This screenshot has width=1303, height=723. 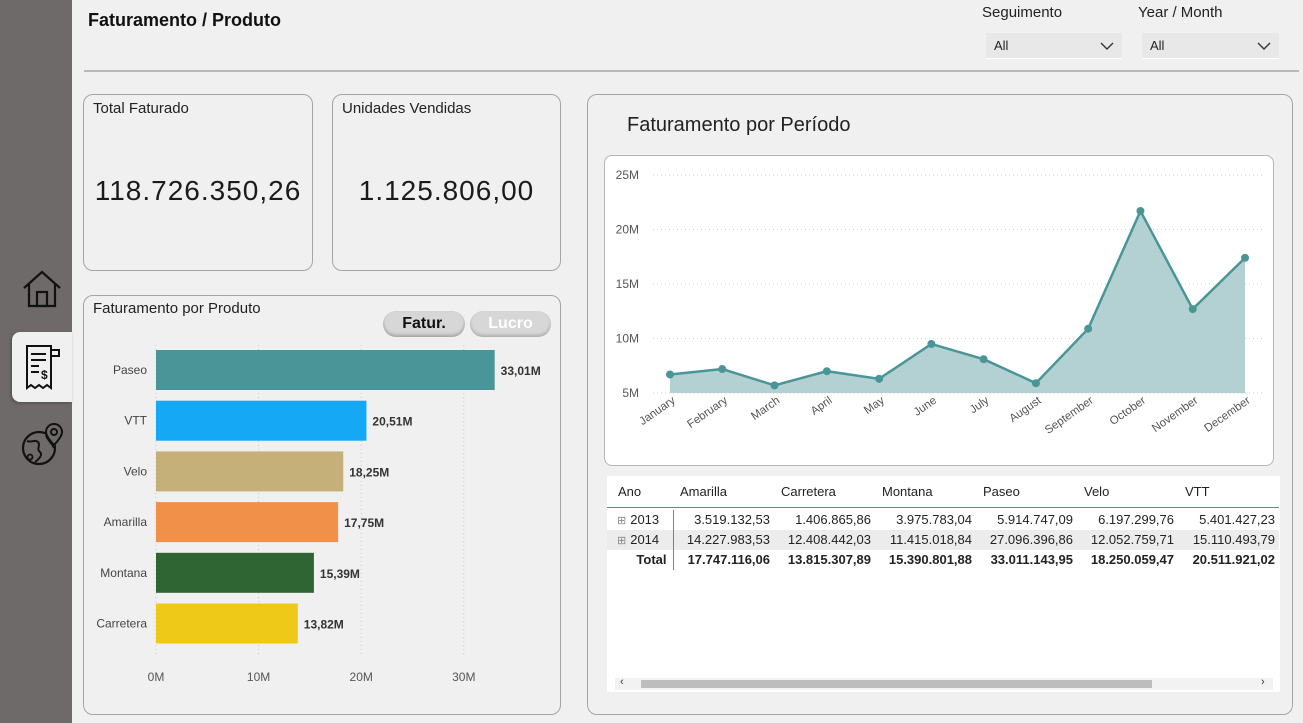 What do you see at coordinates (198, 190) in the screenshot?
I see `kpi-value: 118.726.350,26` at bounding box center [198, 190].